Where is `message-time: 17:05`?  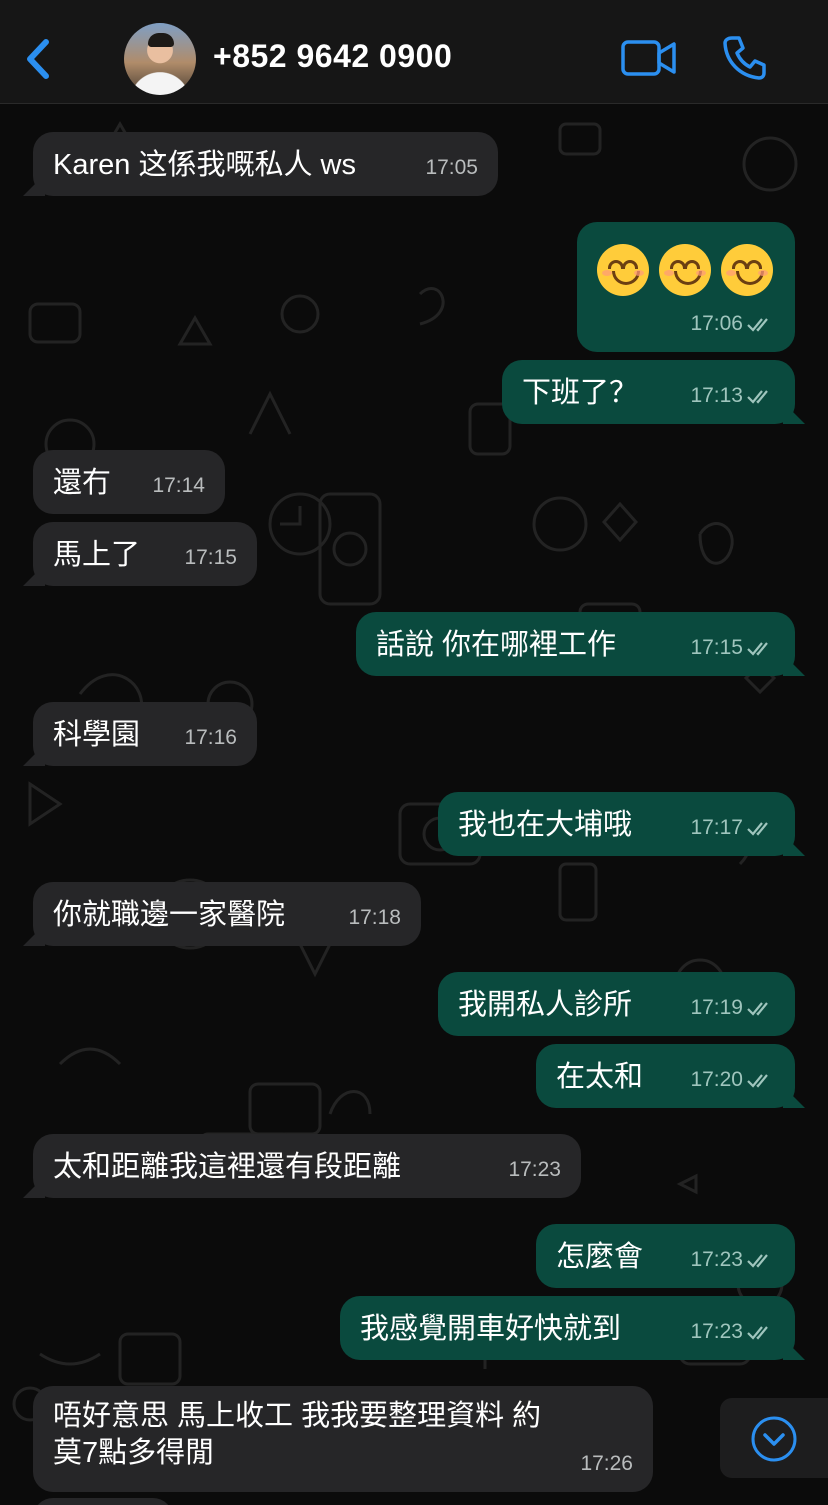
message-time: 17:05 is located at coordinates (451, 168).